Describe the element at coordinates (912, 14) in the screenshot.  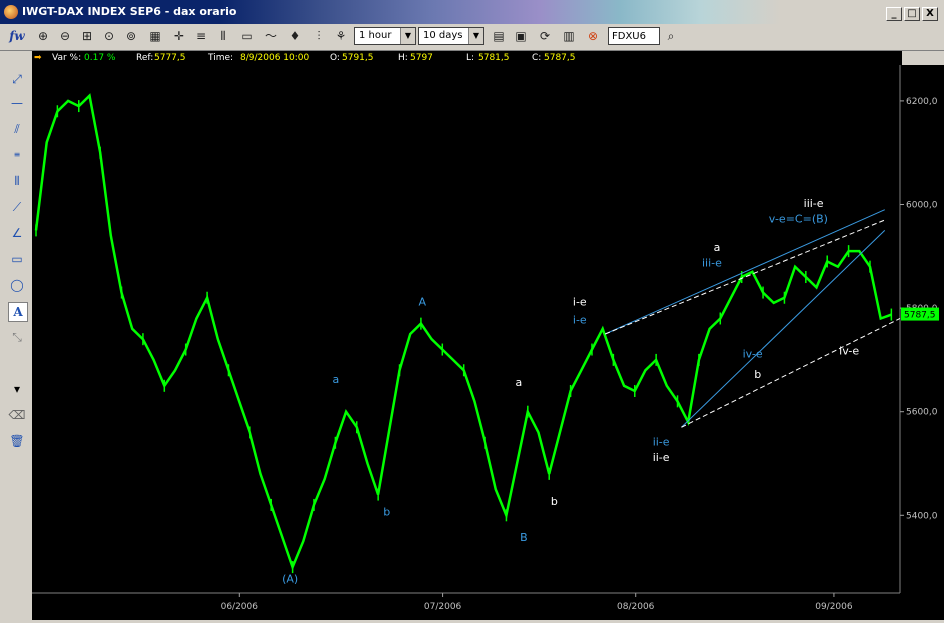
I see `restore-button: □` at that location.